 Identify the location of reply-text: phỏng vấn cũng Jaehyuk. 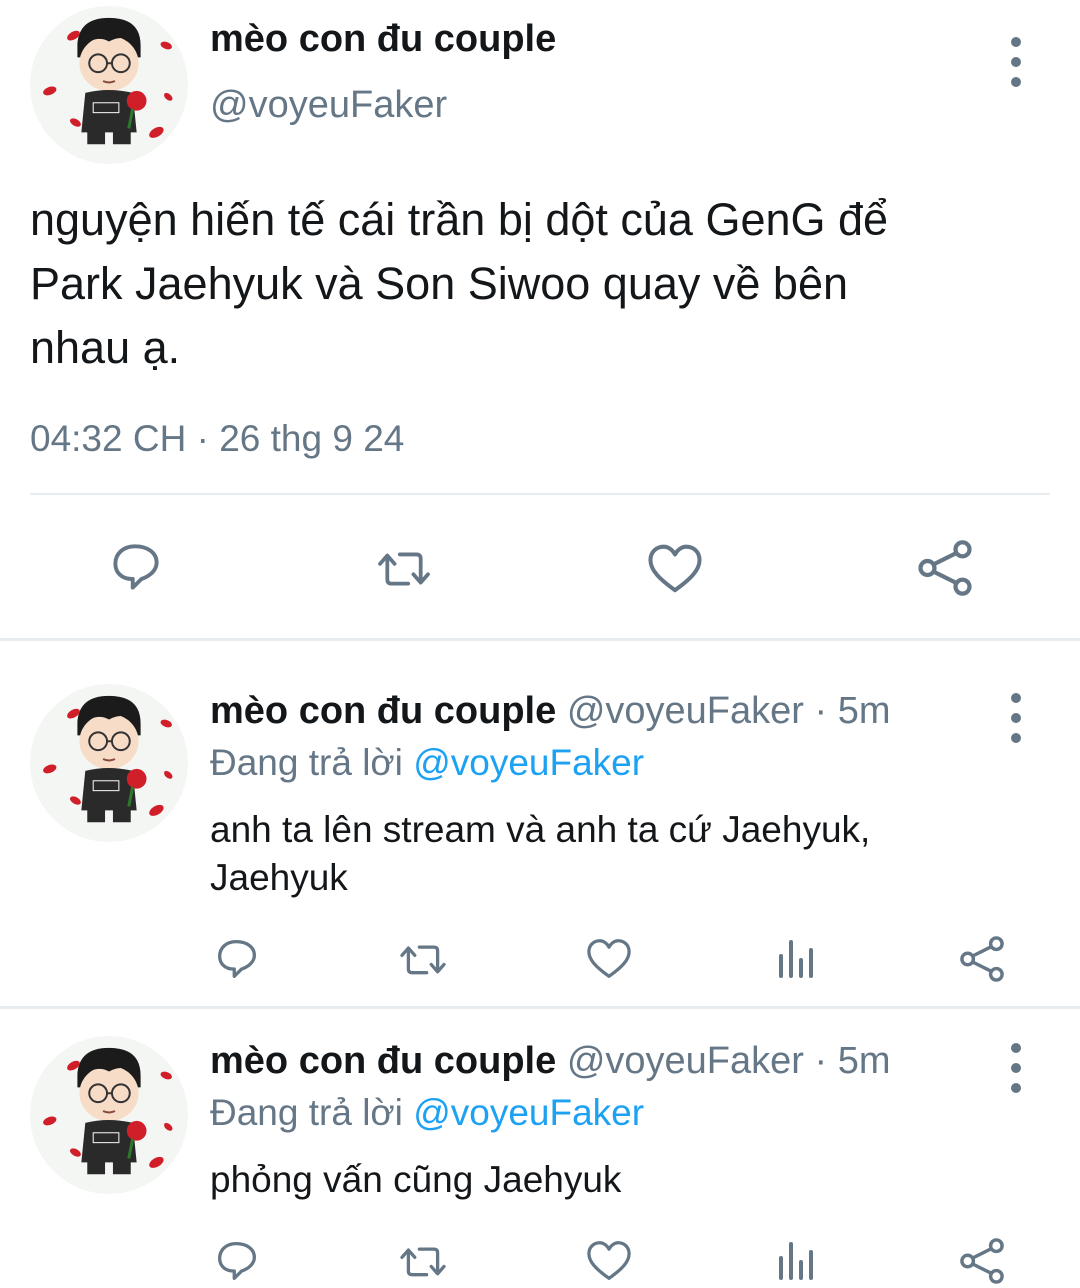
(415, 1180).